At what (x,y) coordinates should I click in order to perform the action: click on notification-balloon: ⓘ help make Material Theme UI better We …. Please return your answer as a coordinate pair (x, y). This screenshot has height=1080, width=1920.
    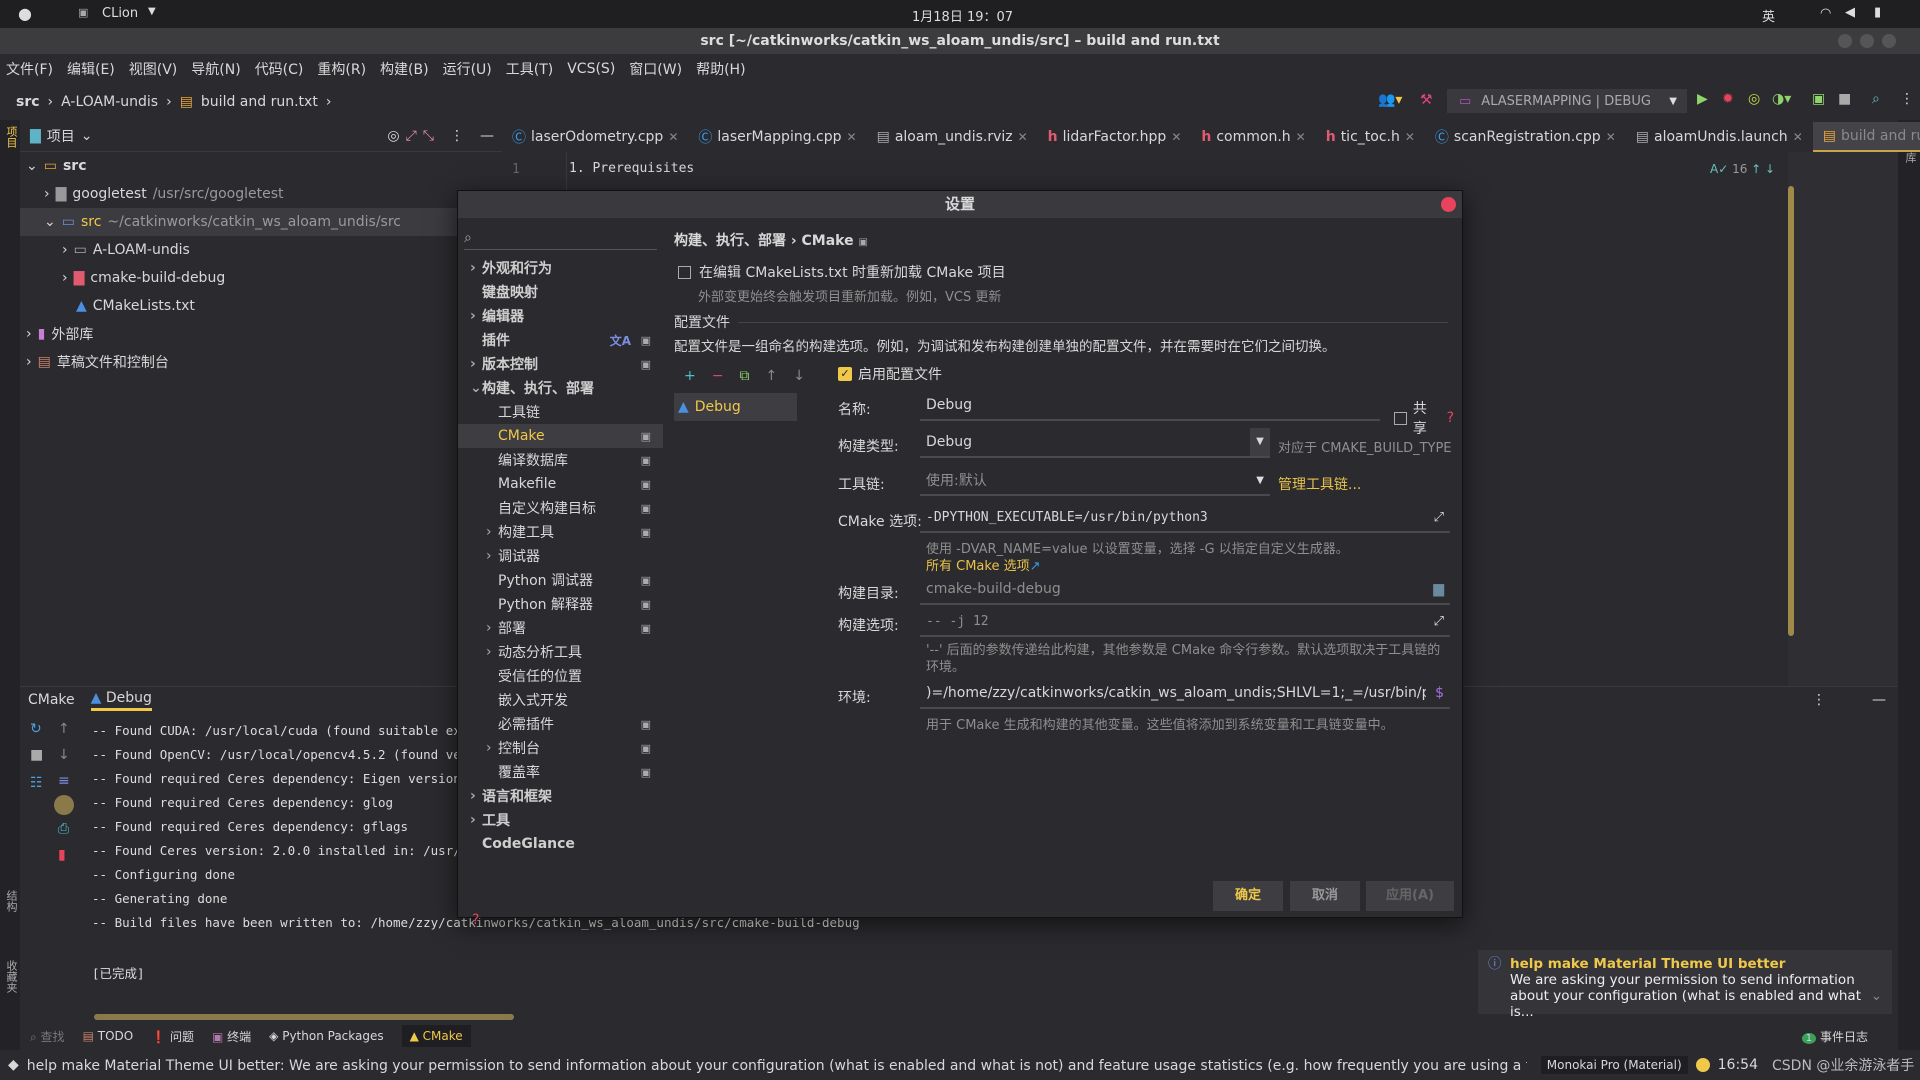
    Looking at the image, I should click on (1685, 985).